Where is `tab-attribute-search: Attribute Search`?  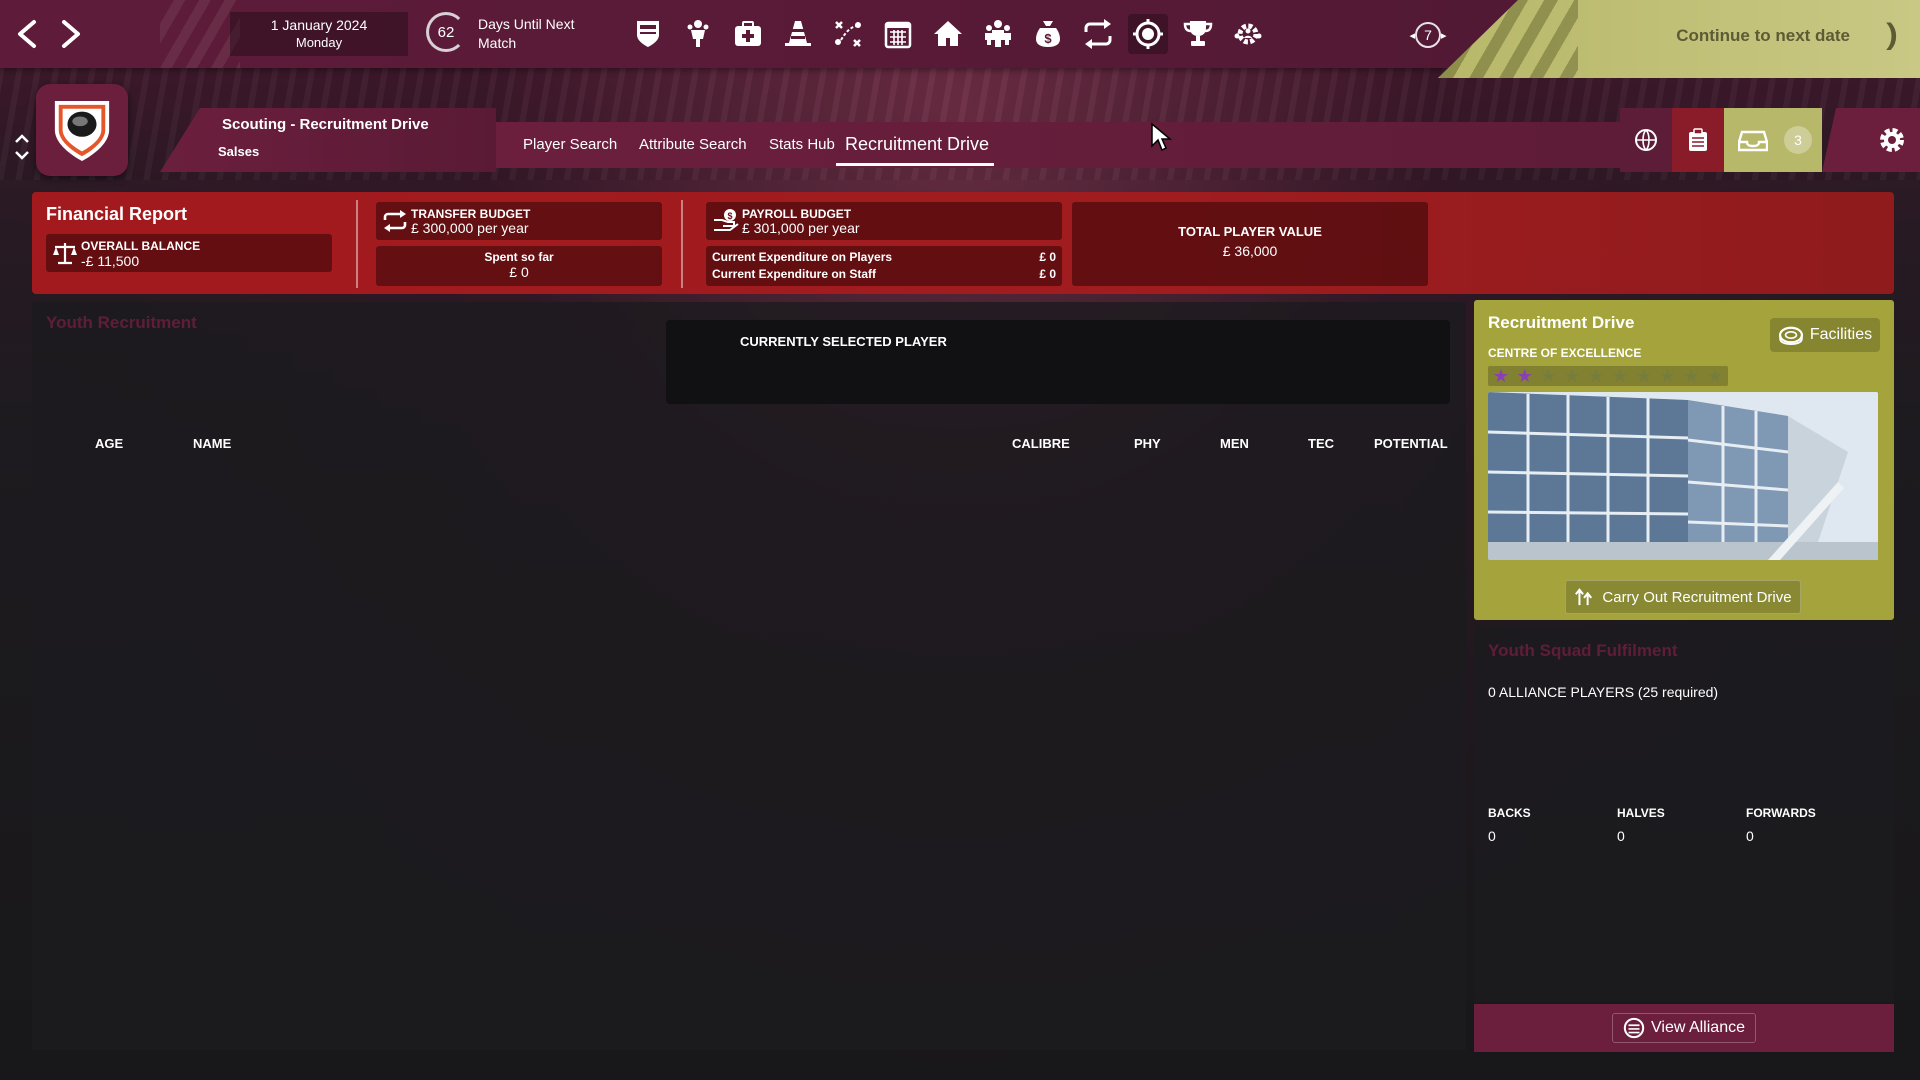
tab-attribute-search: Attribute Search is located at coordinates (693, 144).